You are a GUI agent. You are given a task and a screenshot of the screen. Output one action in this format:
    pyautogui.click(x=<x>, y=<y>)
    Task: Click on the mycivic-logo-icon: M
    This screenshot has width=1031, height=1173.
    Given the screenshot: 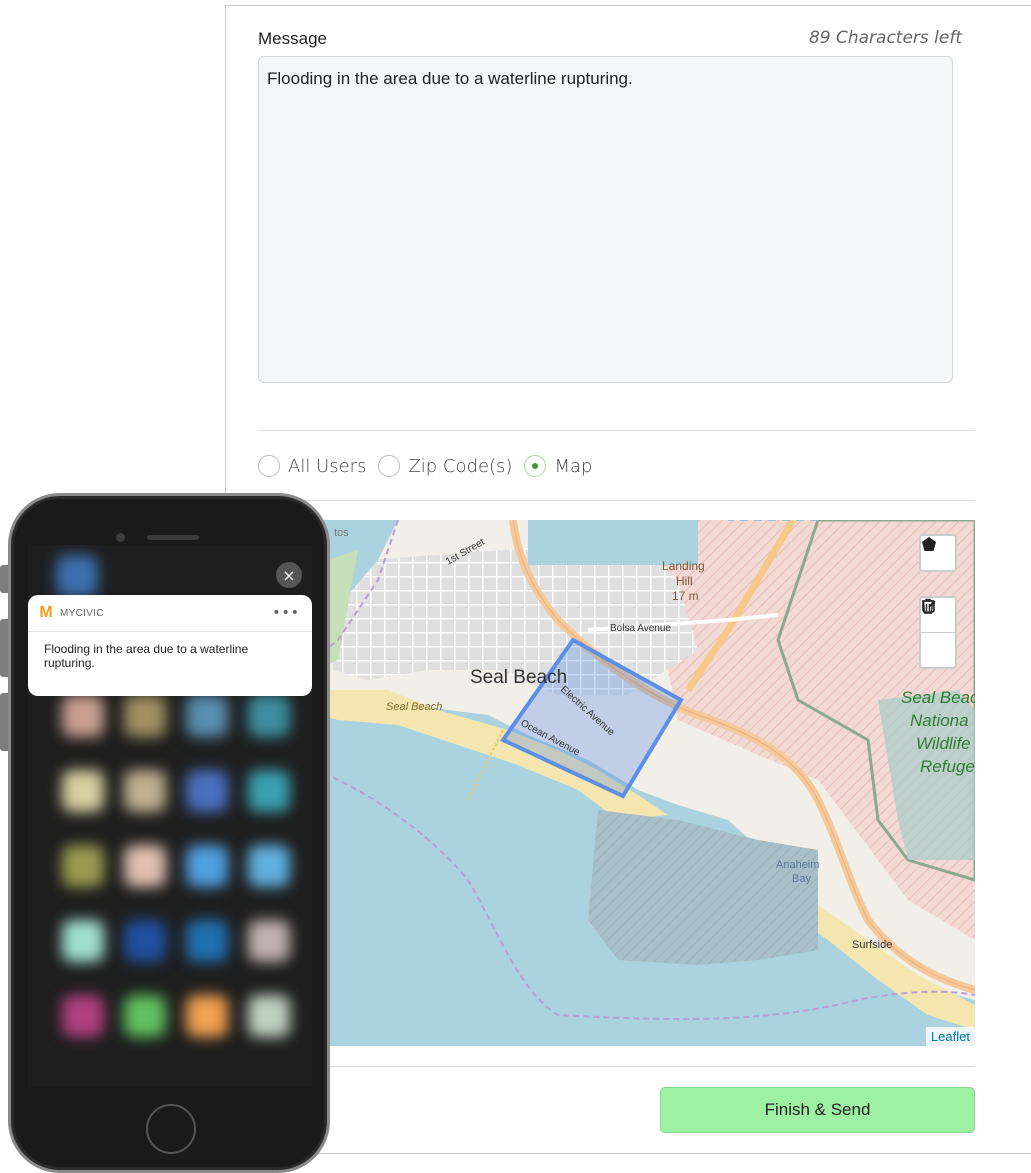 What is the action you would take?
    pyautogui.click(x=46, y=612)
    